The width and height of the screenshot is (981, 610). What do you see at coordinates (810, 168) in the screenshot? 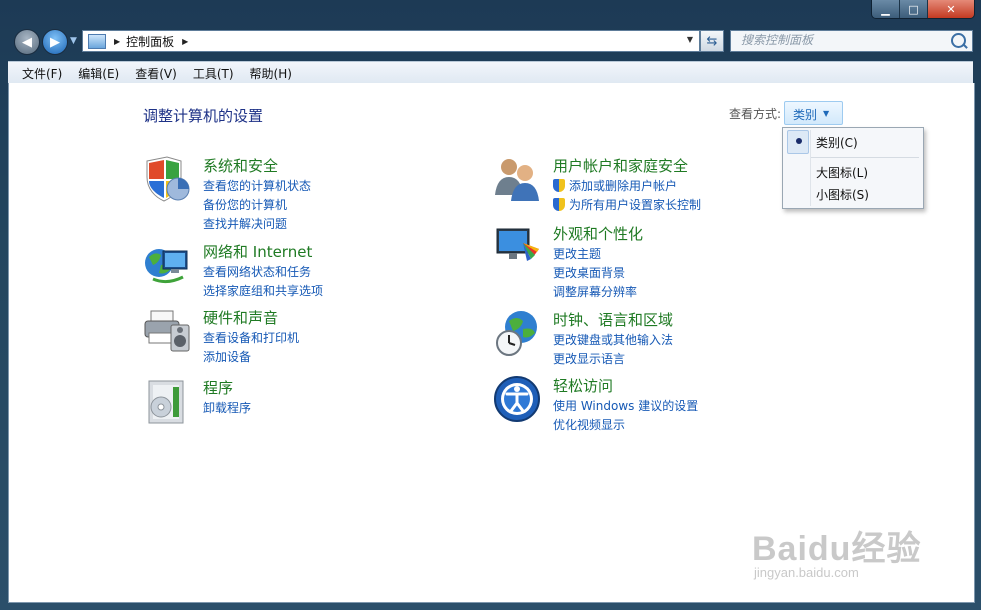
I see `menu-gutter` at bounding box center [810, 168].